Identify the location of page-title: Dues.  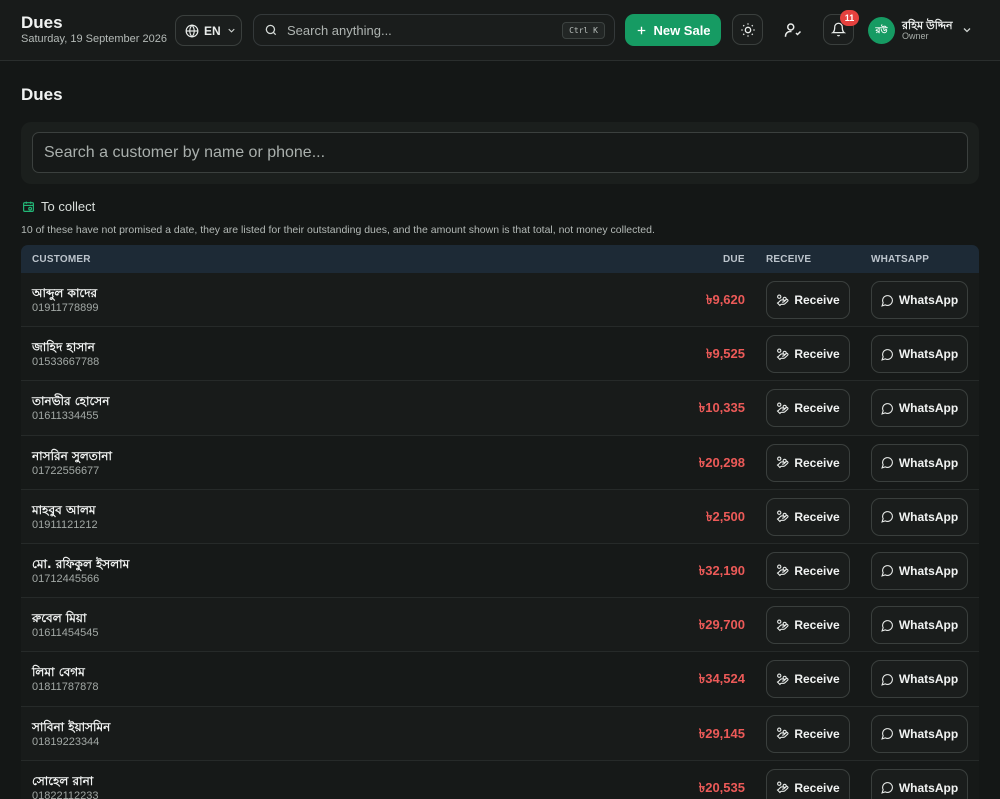
(42, 94).